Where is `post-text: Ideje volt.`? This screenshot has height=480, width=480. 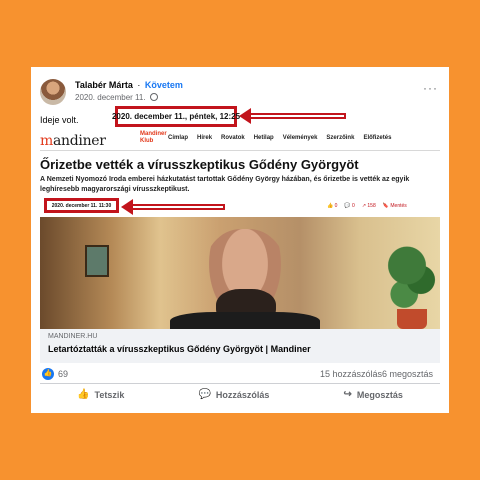
post-text: Ideje volt. is located at coordinates (59, 120).